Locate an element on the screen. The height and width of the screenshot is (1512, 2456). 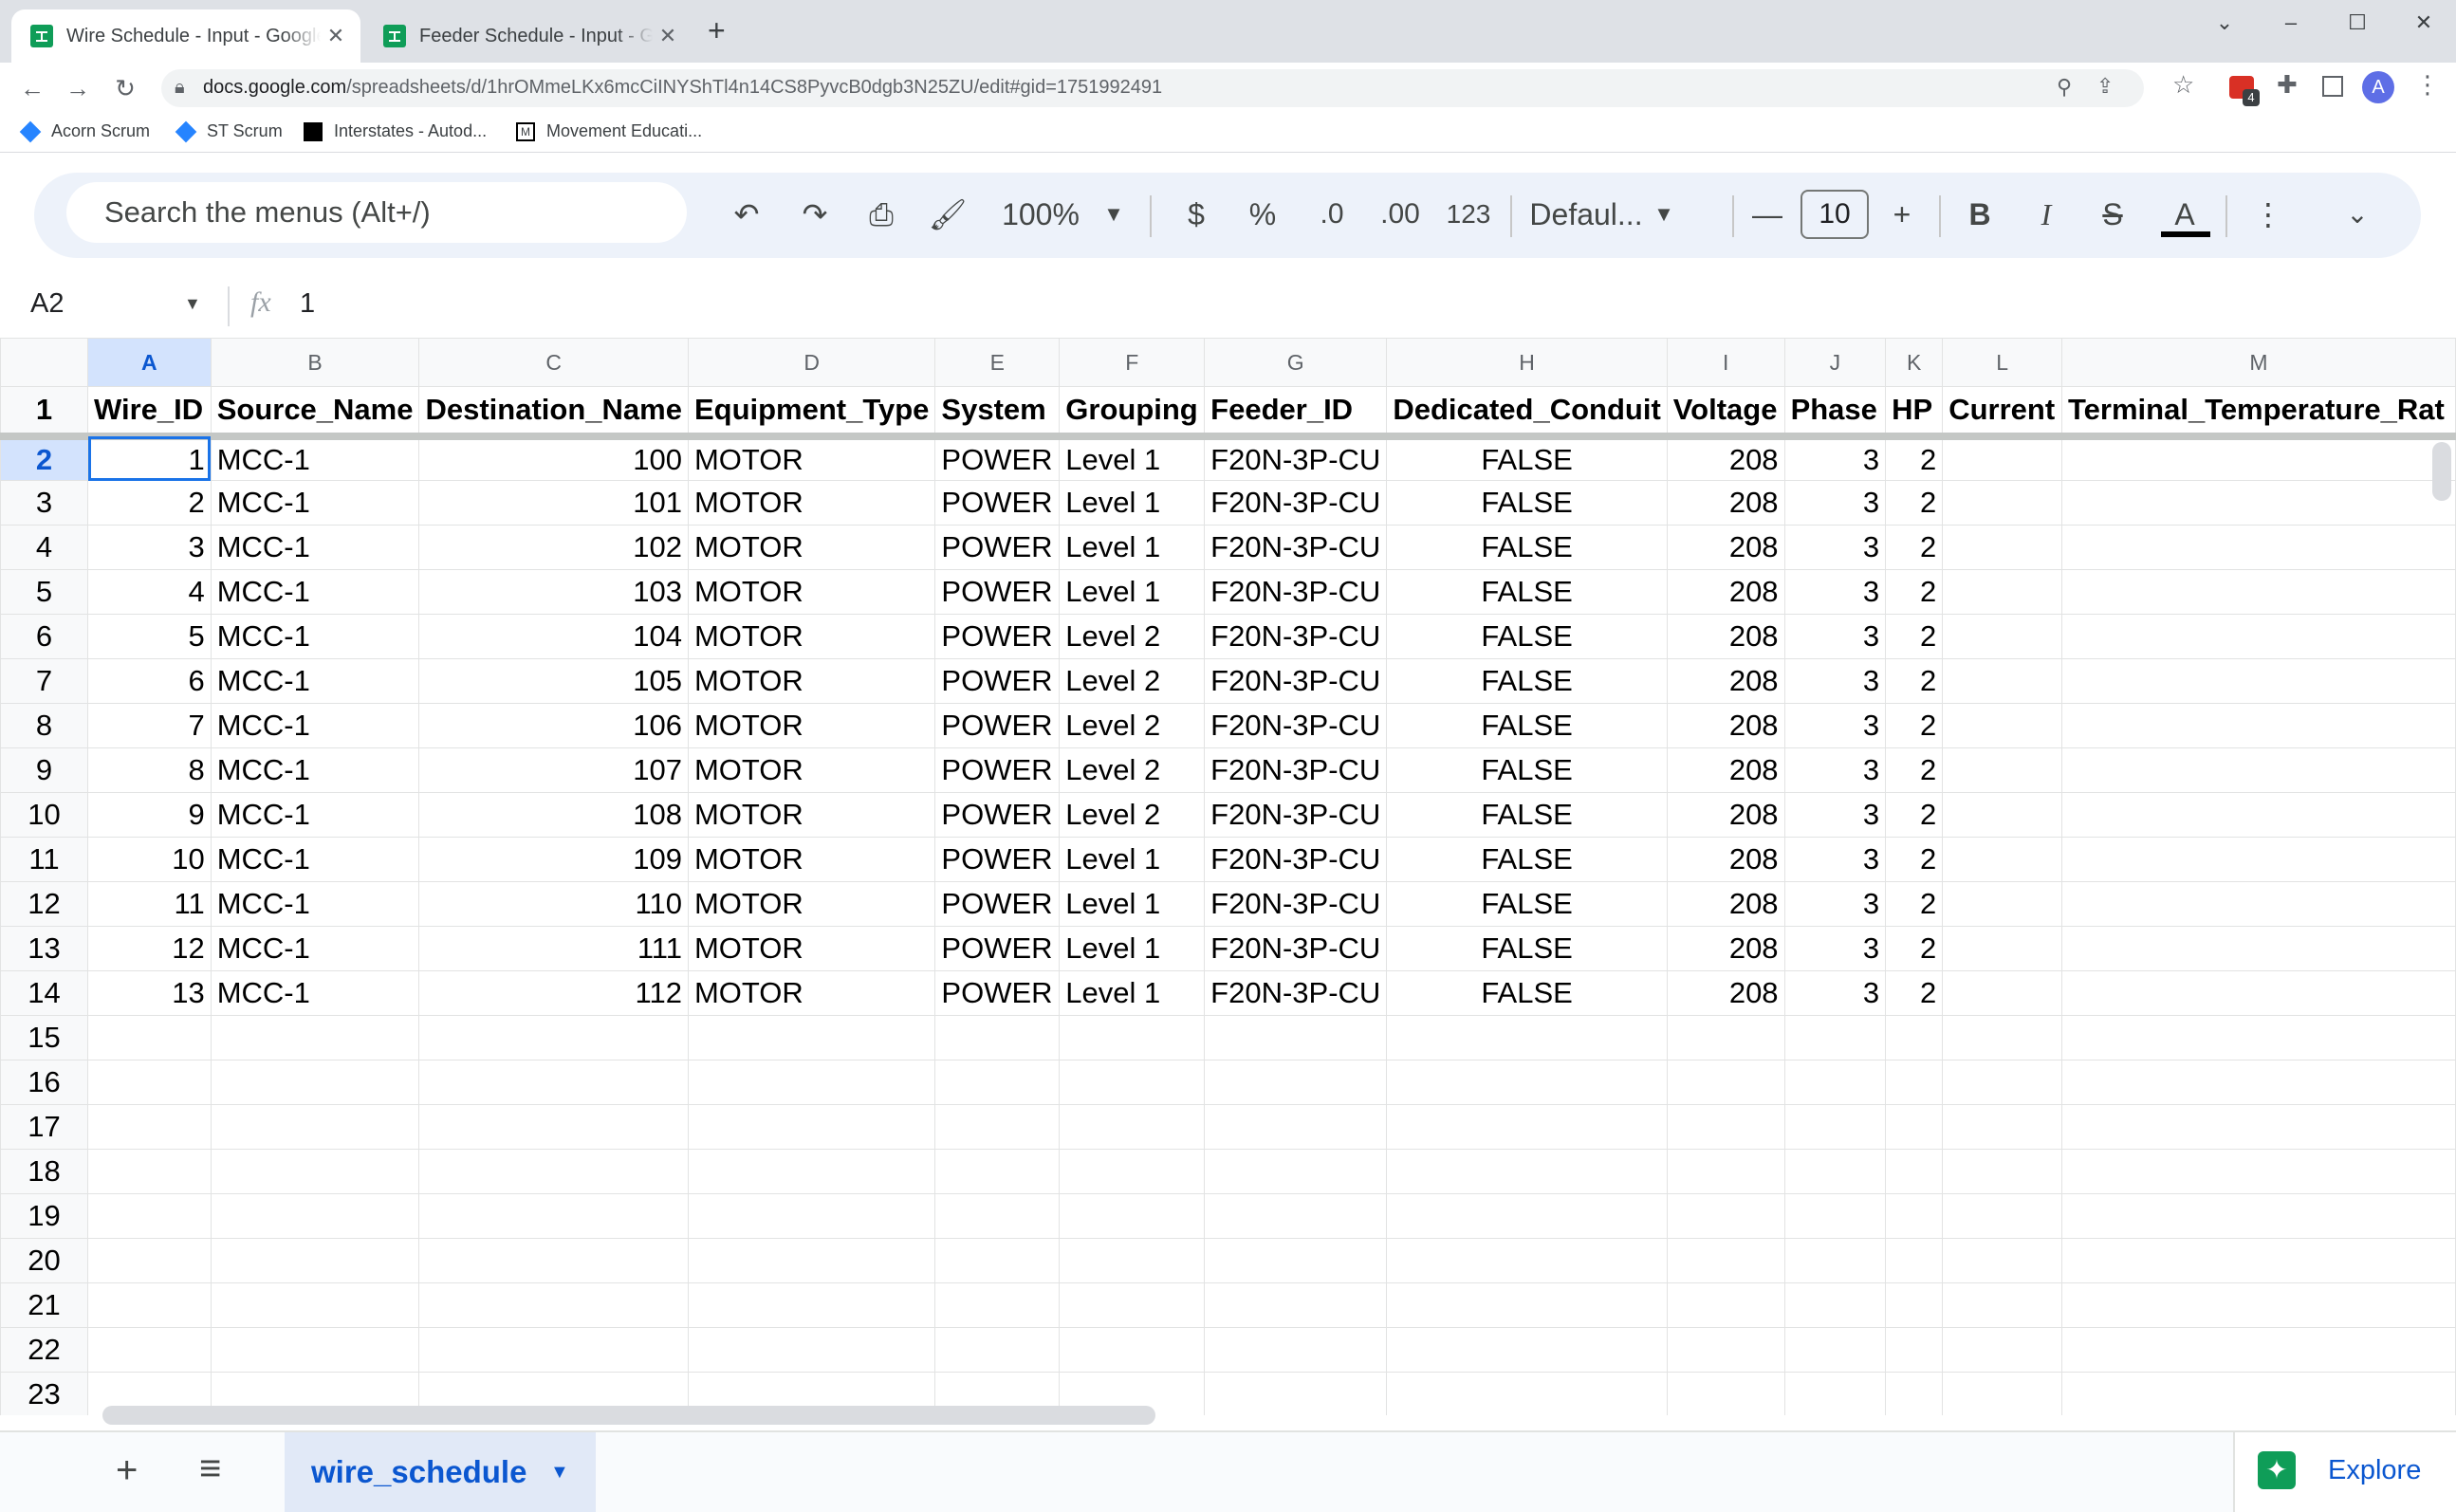
table-cell: Level 2 is located at coordinates (1132, 636).